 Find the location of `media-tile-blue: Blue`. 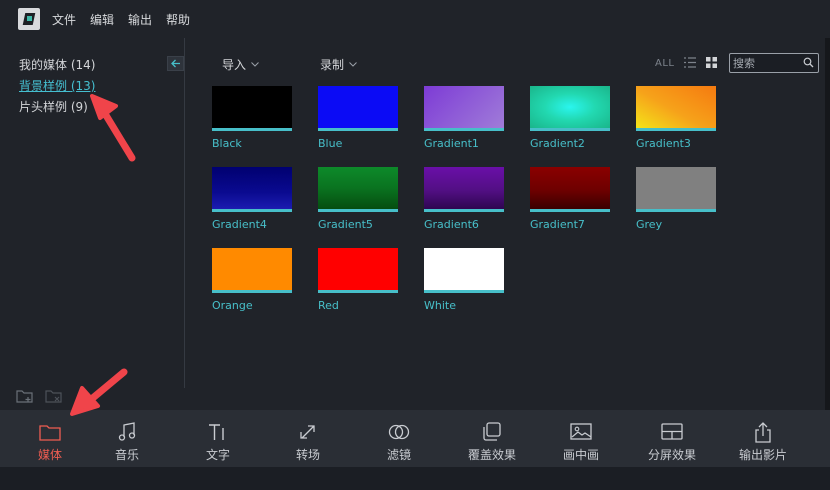

media-tile-blue: Blue is located at coordinates (358, 118).